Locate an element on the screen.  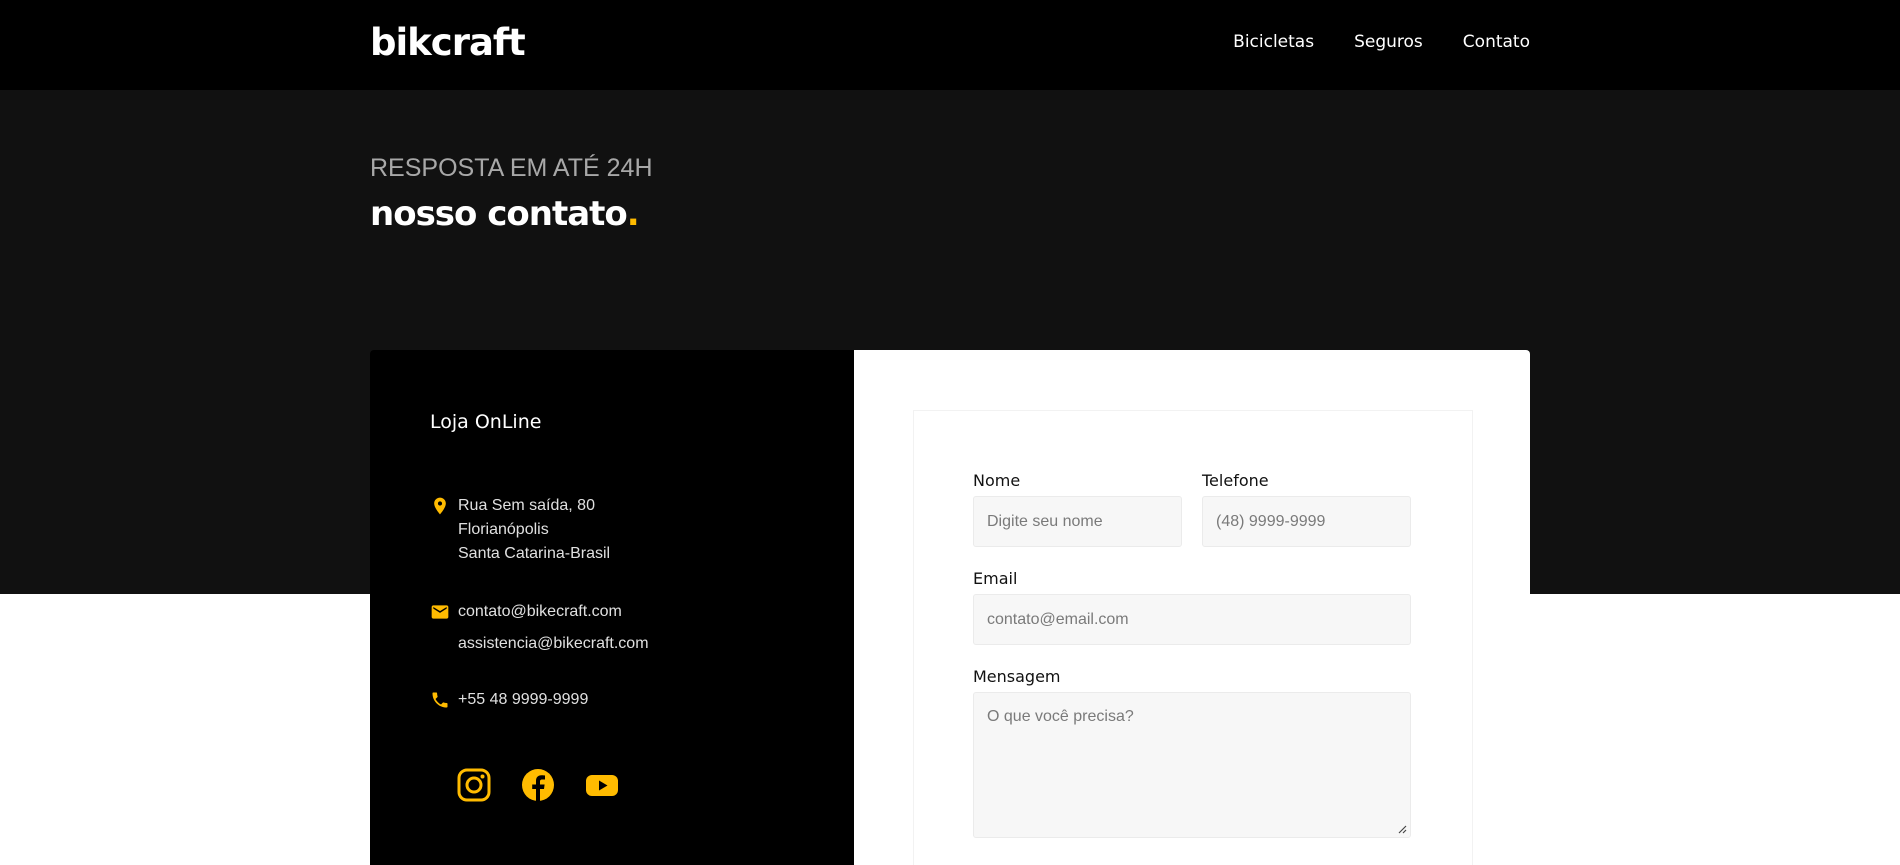
message-textarea: O que você precisa? is located at coordinates (1192, 765).